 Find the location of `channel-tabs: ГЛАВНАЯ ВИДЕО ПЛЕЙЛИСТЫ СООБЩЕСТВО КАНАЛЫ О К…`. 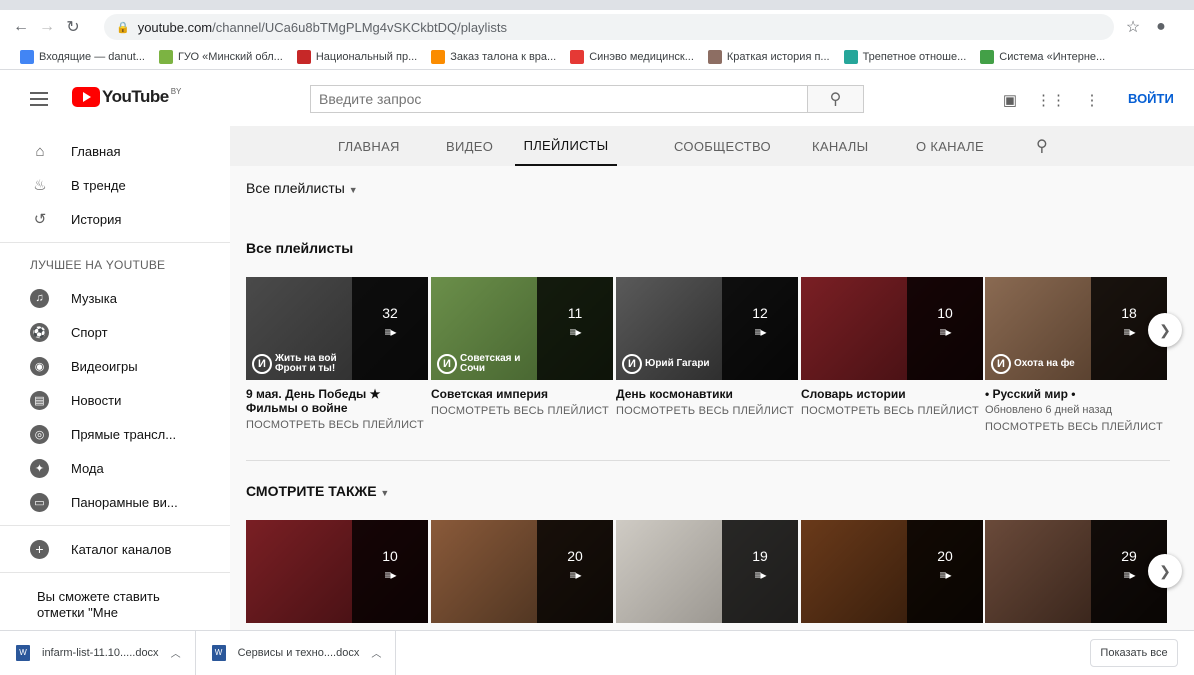

channel-tabs: ГЛАВНАЯ ВИДЕО ПЛЕЙЛИСТЫ СООБЩЕСТВО КАНАЛЫ О К… is located at coordinates (712, 146).